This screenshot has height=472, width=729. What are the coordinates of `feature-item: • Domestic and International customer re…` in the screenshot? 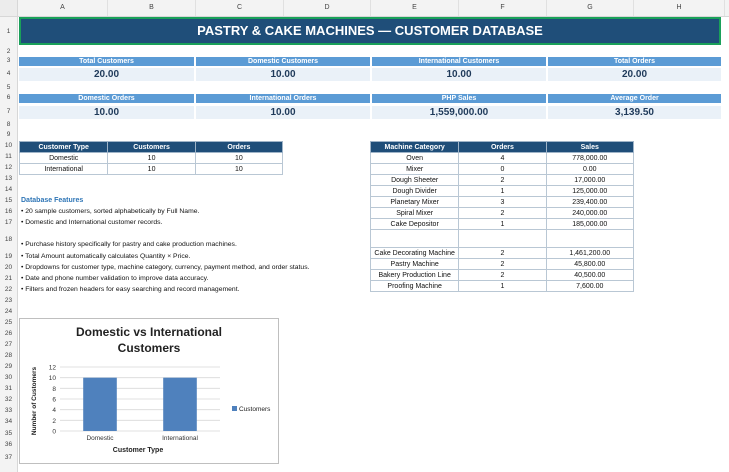 It's located at (91, 222).